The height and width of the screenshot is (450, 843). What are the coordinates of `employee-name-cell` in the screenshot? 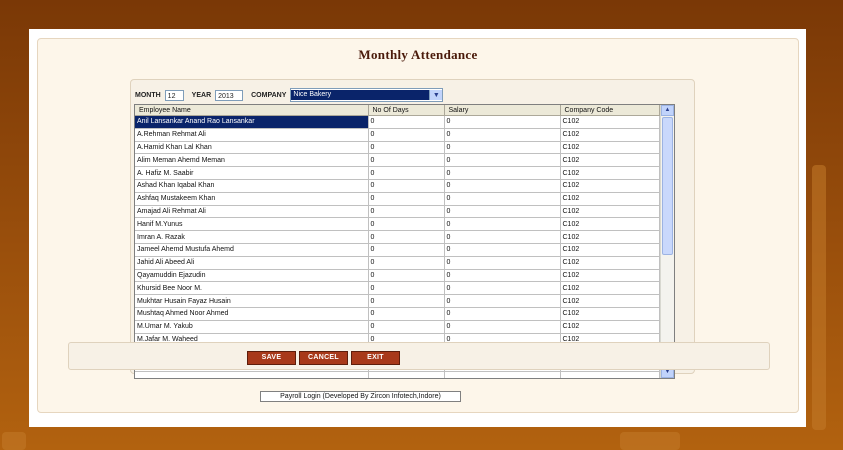 It's located at (252, 374).